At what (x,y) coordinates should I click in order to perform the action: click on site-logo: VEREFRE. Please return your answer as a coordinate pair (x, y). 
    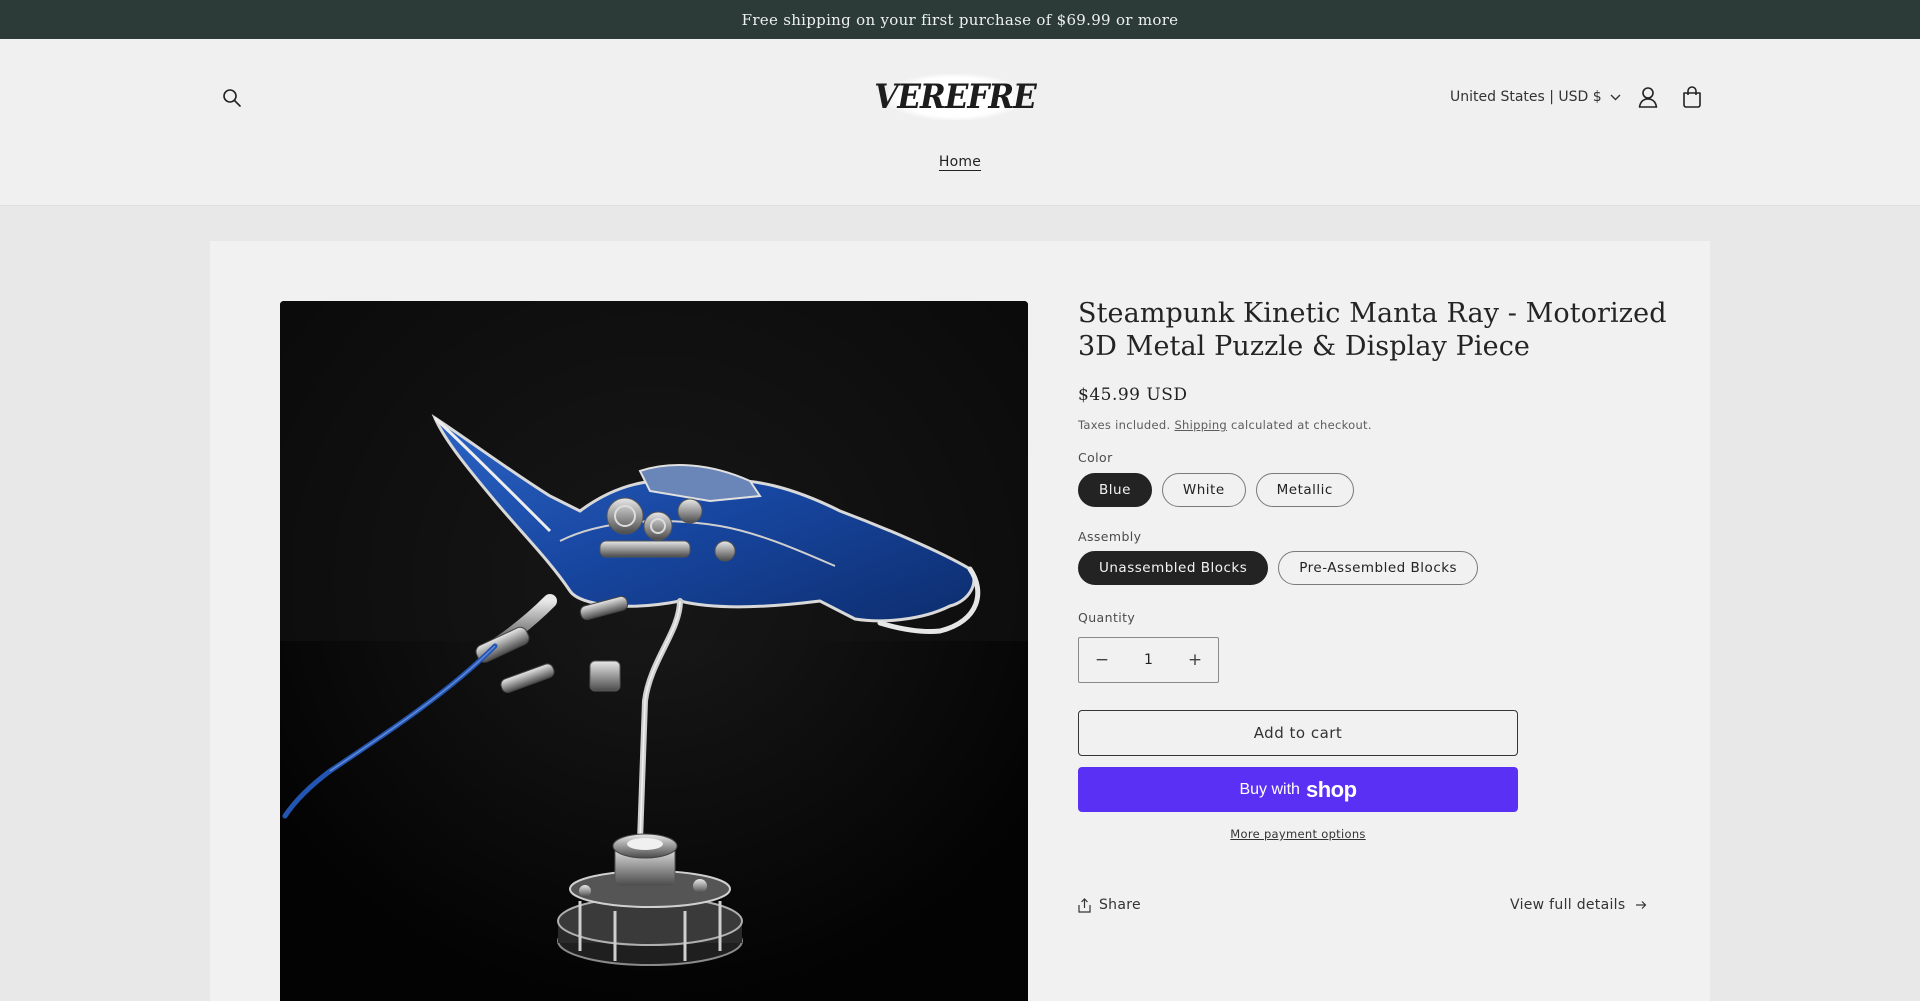
    Looking at the image, I should click on (955, 97).